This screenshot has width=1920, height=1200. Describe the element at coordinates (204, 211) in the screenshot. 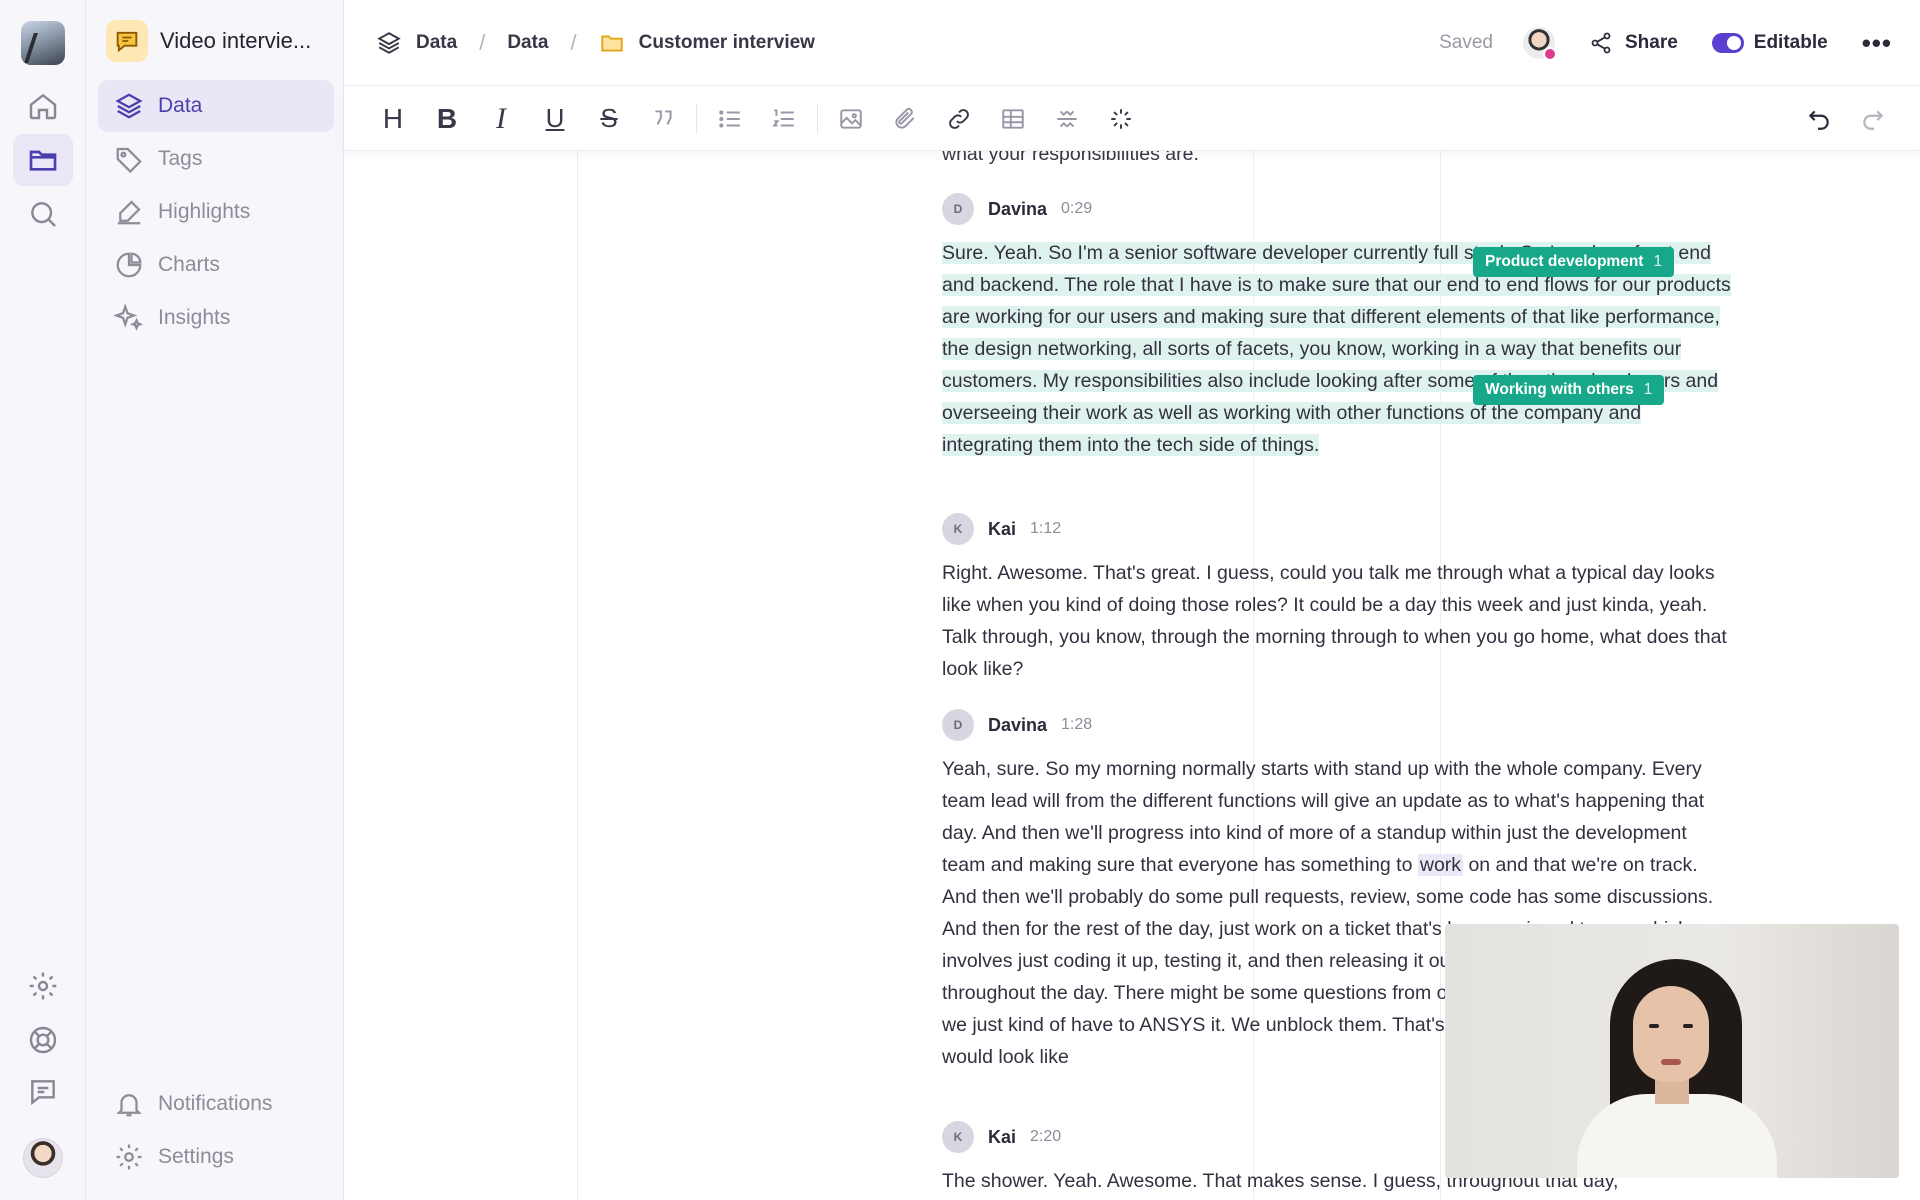

I see `sidebar-item-label: Highlights` at that location.